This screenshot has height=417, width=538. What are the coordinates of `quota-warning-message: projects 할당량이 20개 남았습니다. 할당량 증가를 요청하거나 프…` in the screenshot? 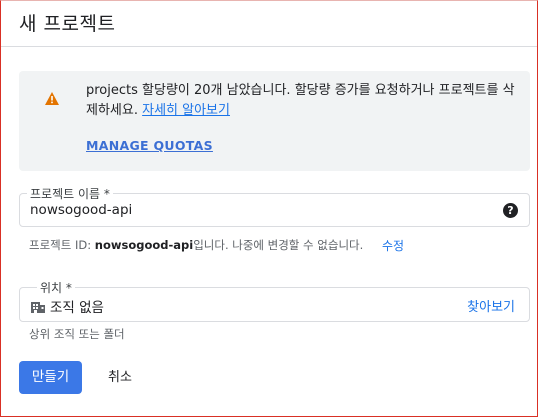 It's located at (306, 101).